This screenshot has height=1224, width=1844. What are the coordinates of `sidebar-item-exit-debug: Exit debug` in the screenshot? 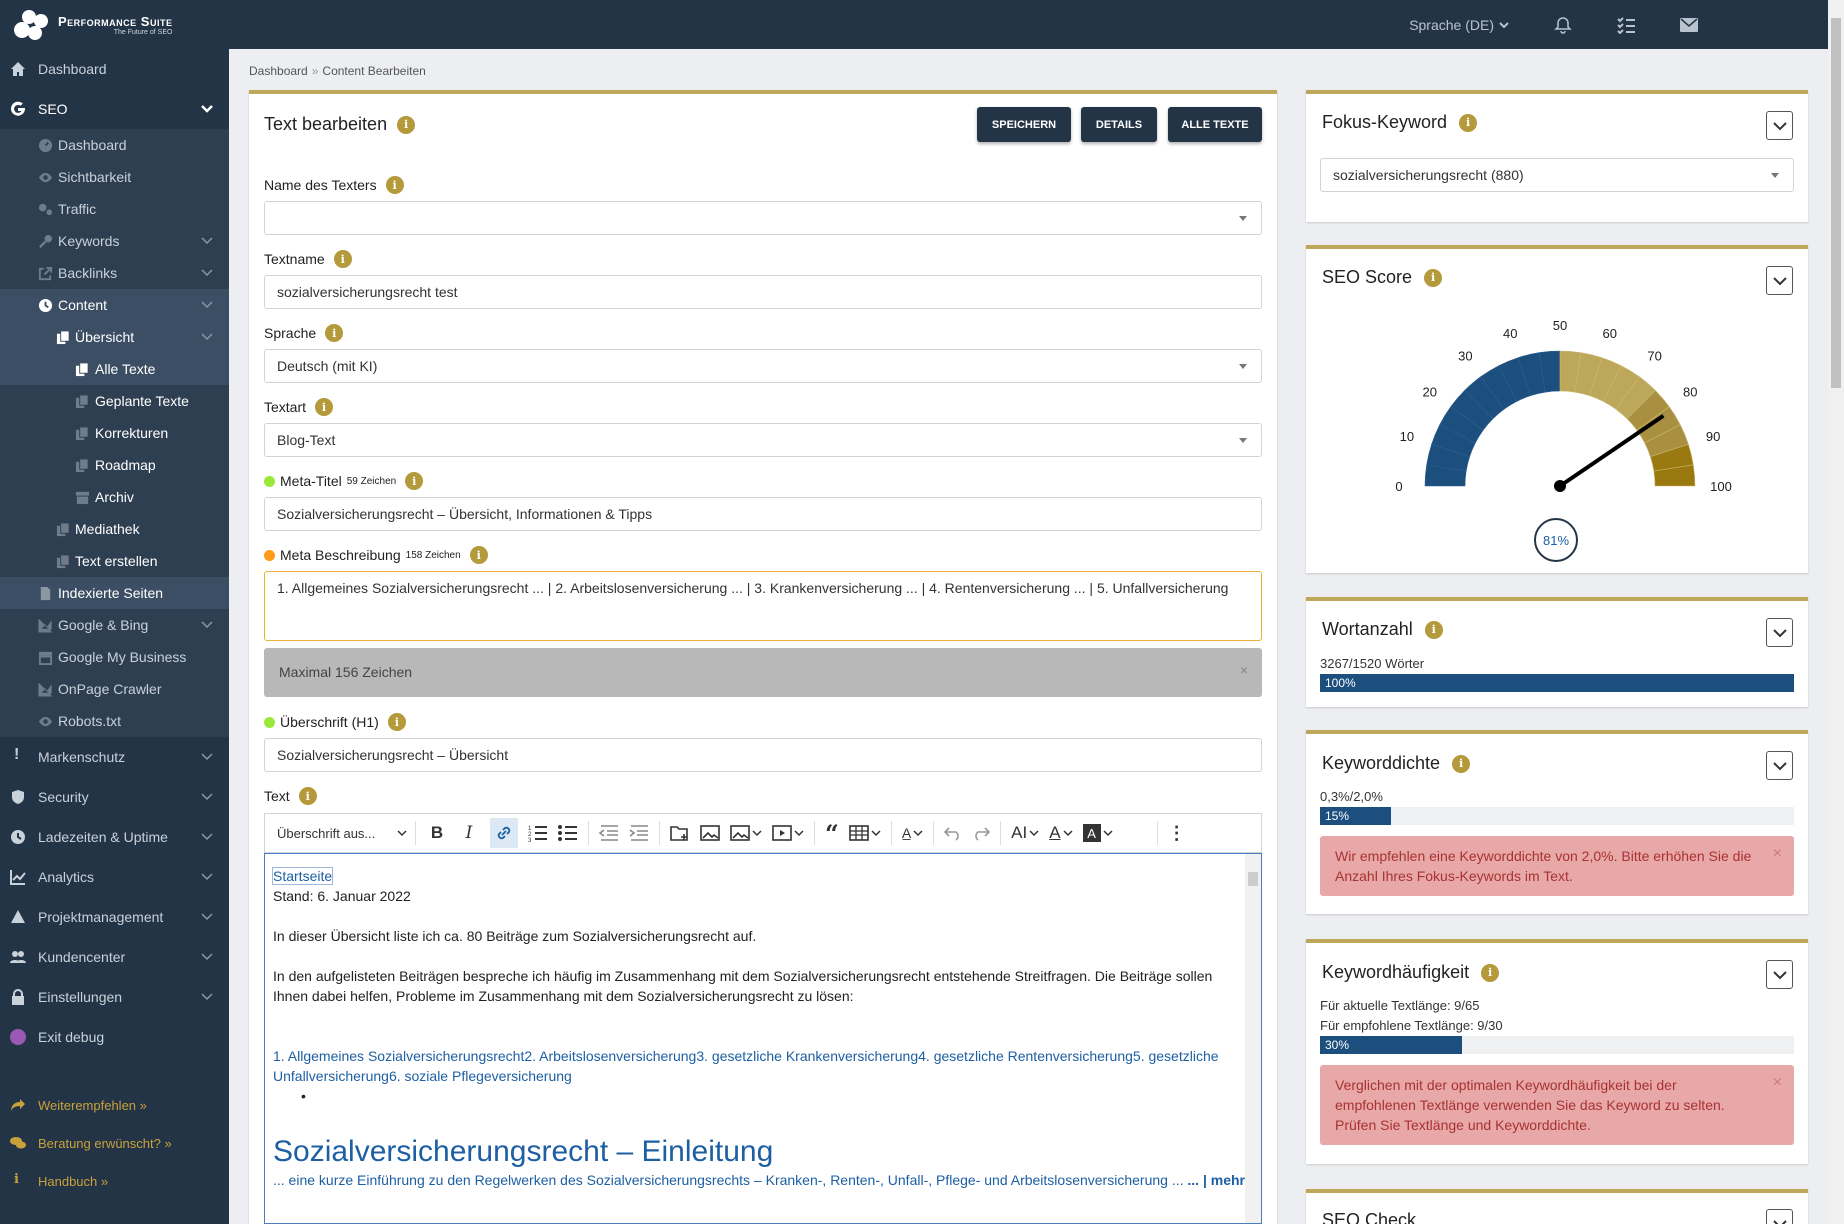 It's located at (114, 1037).